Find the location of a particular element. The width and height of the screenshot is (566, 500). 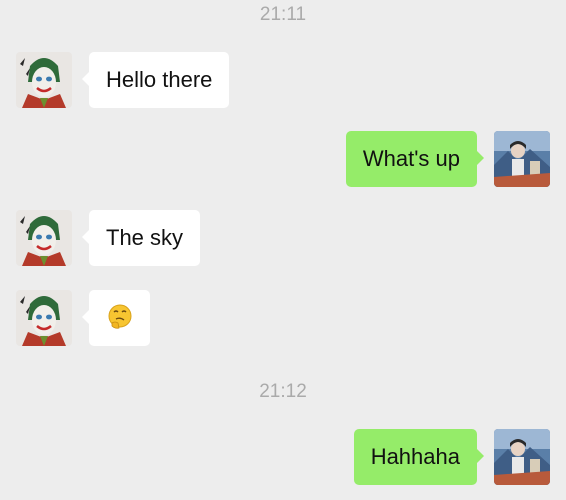

message-bubble: Hello there is located at coordinates (155, 80).